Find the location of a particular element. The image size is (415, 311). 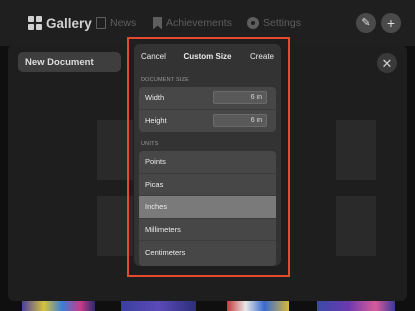

new-document-label: New Document is located at coordinates (59, 62).